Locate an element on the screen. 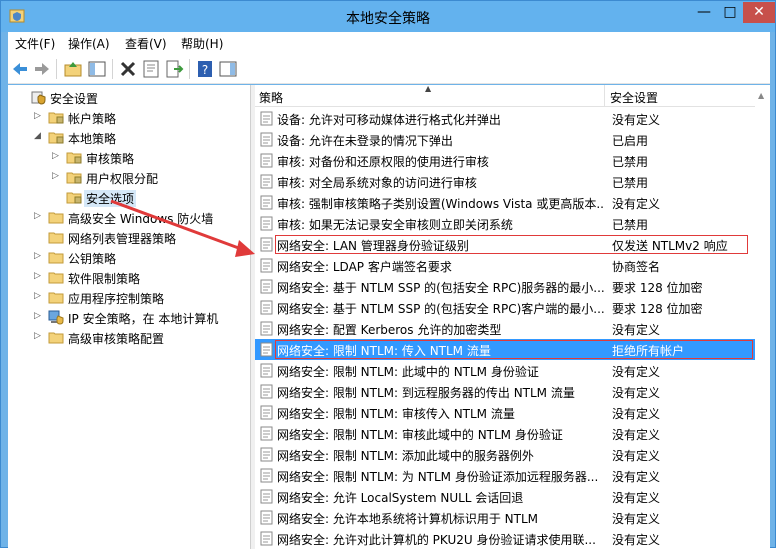  tree-item: 网络列表管理器策略 is located at coordinates (129, 237).